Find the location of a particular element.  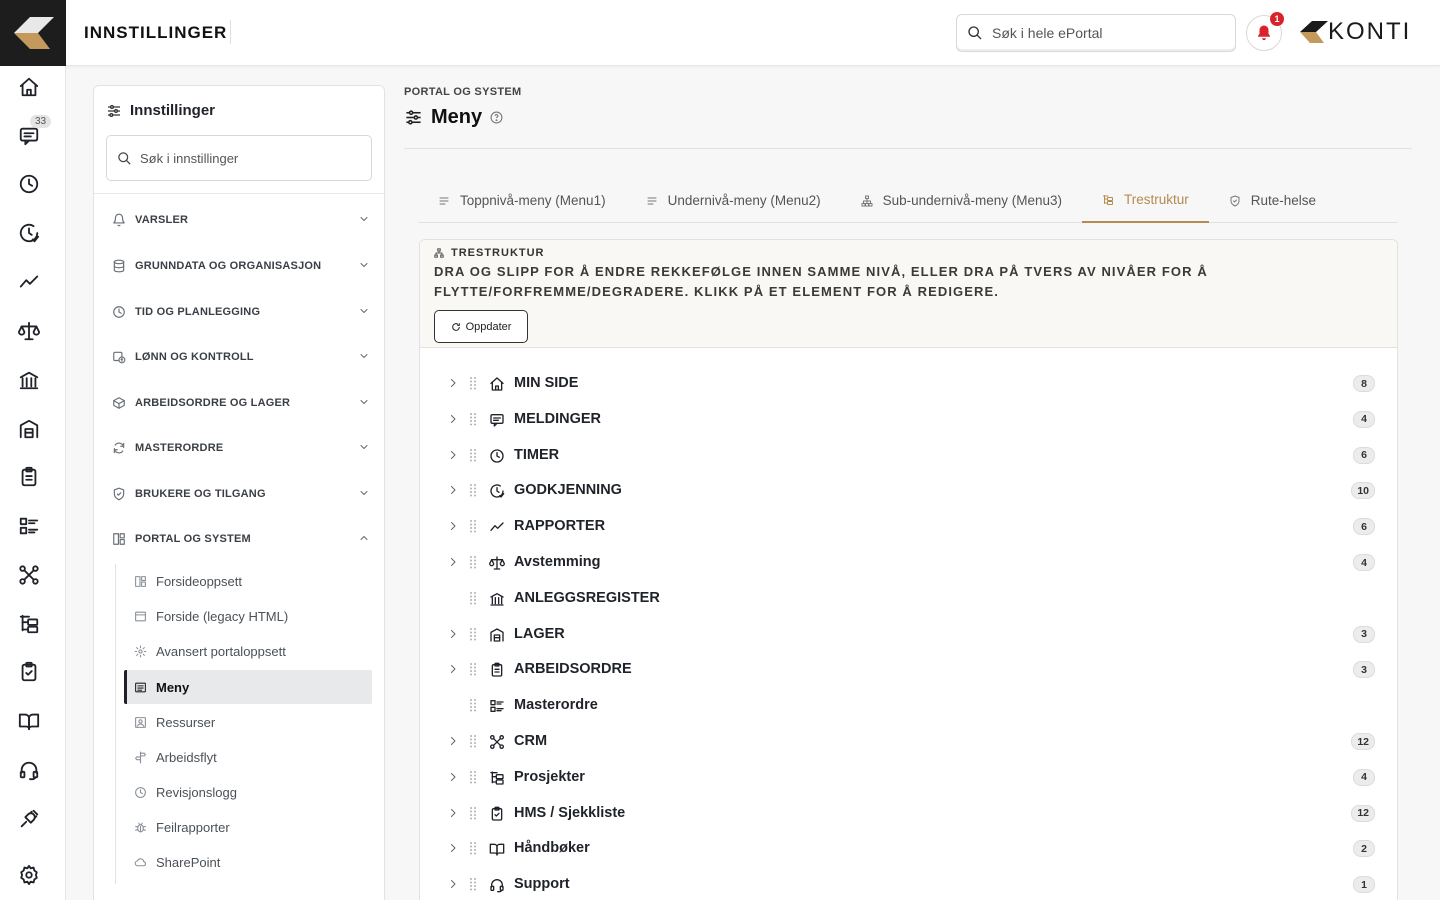

settings-section-1: GRUNNDATA OG ORGANISASJON is located at coordinates (239, 266).